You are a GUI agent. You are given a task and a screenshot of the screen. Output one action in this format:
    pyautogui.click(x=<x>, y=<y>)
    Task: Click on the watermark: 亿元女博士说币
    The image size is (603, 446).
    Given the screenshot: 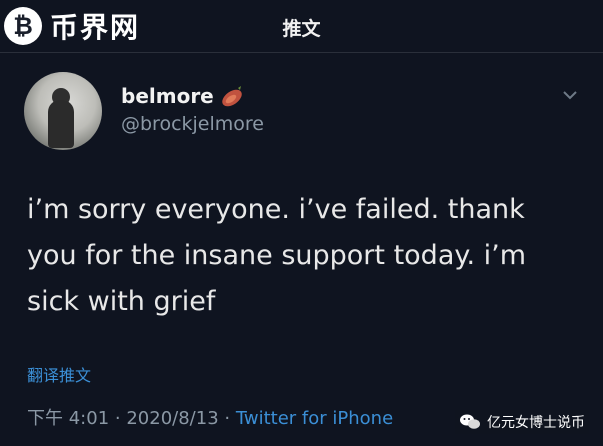 What is the action you would take?
    pyautogui.click(x=522, y=422)
    